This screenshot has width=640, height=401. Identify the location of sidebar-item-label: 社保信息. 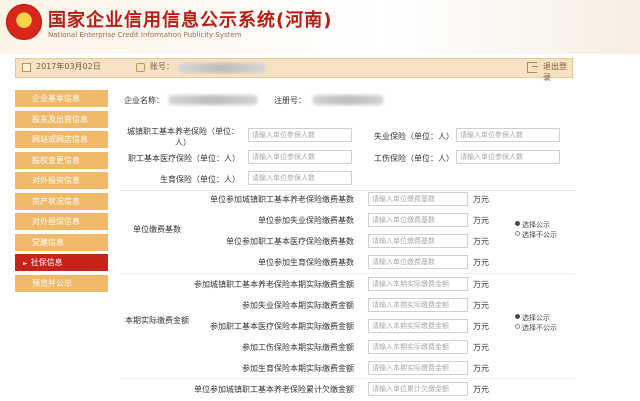
(46, 262).